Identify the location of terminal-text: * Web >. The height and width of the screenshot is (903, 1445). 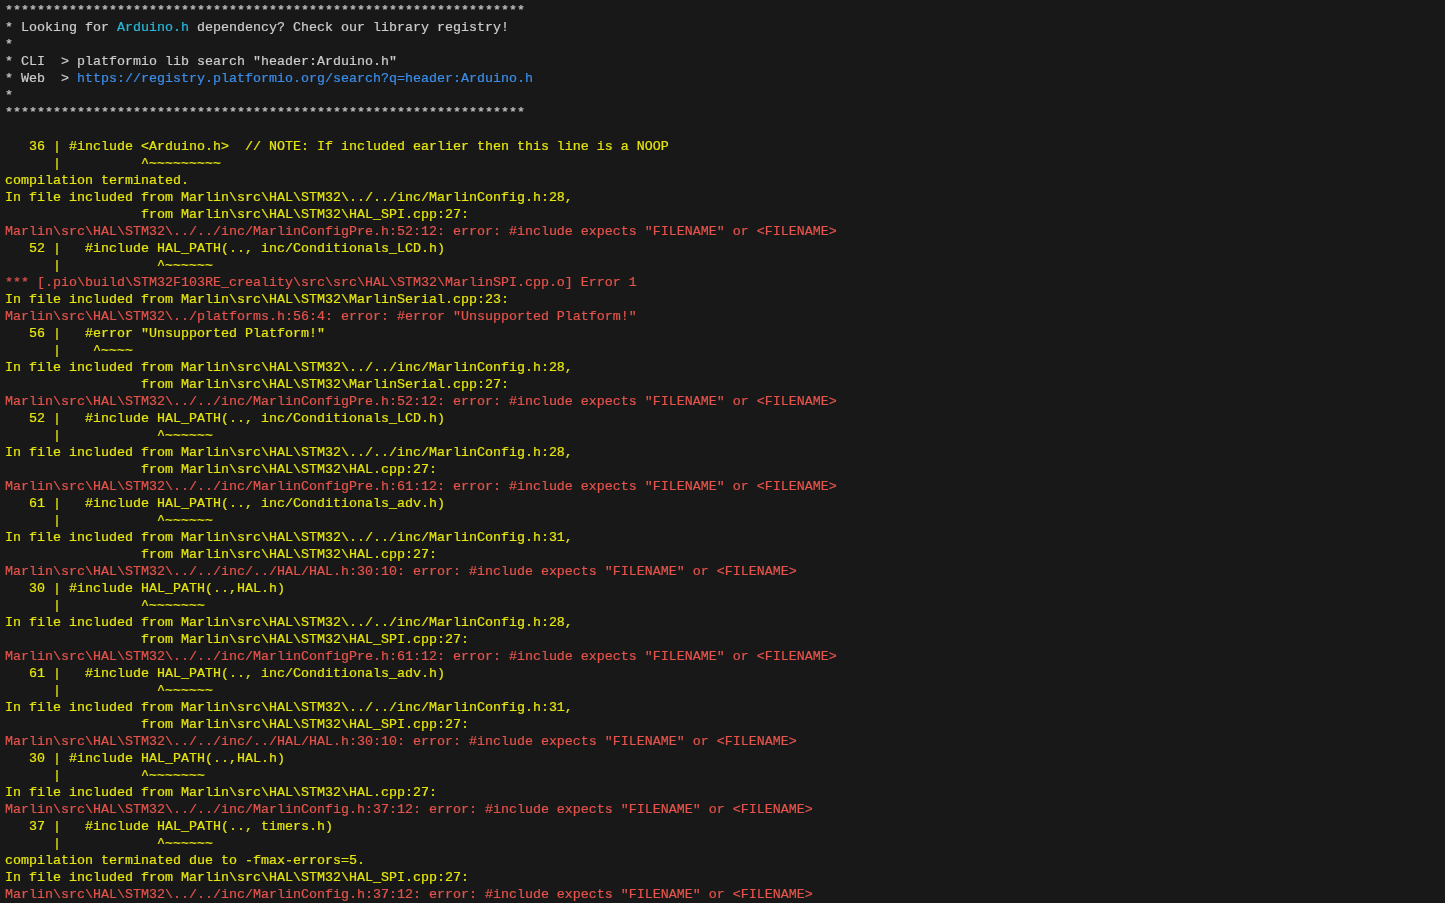
(37, 78).